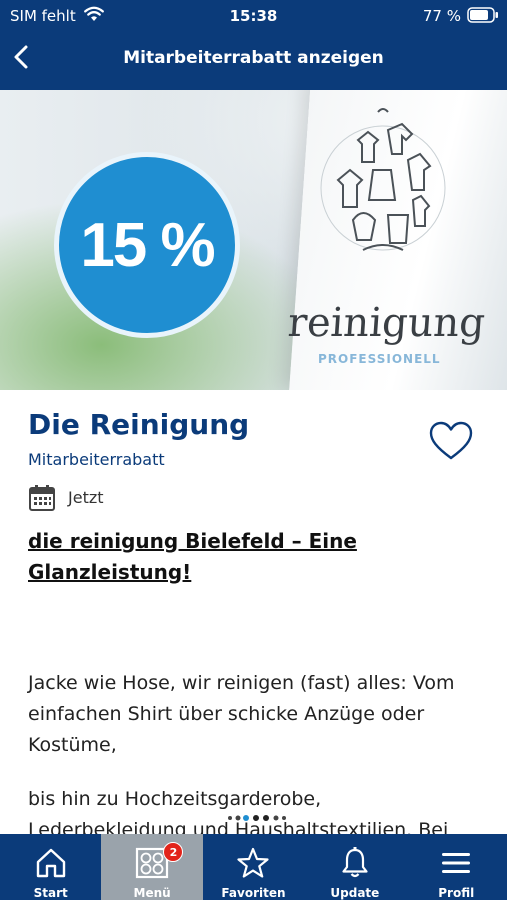  Describe the element at coordinates (386, 323) in the screenshot. I see `brand-logo-text: reinigung` at that location.